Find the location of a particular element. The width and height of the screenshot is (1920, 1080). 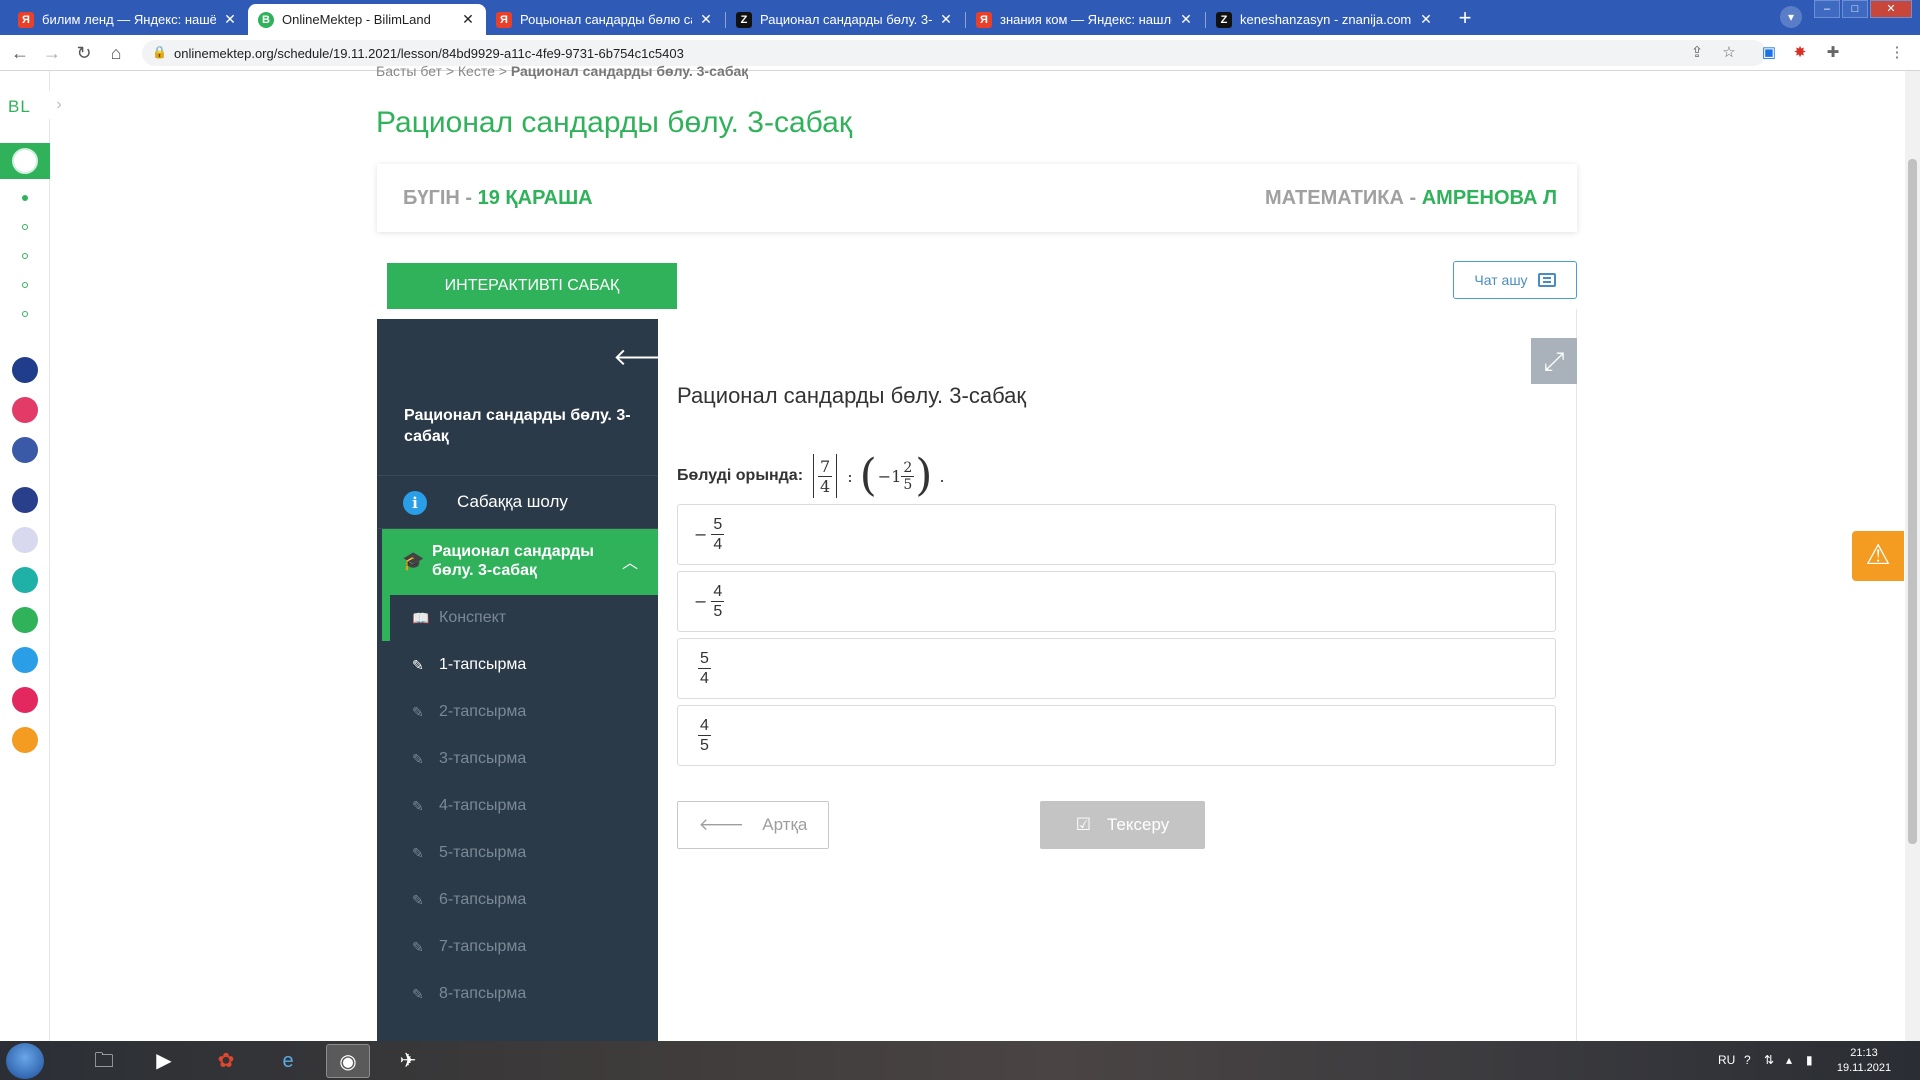

sidebar-item-overview: i Сабаққа шолу is located at coordinates (517, 502).